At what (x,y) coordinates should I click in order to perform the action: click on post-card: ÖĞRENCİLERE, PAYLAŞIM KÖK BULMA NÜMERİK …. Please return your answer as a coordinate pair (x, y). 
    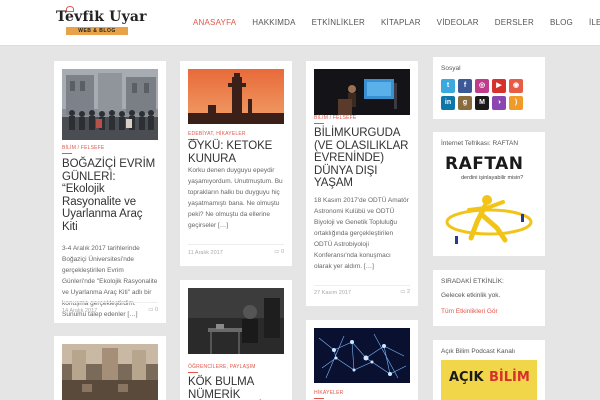
    Looking at the image, I should click on (236, 340).